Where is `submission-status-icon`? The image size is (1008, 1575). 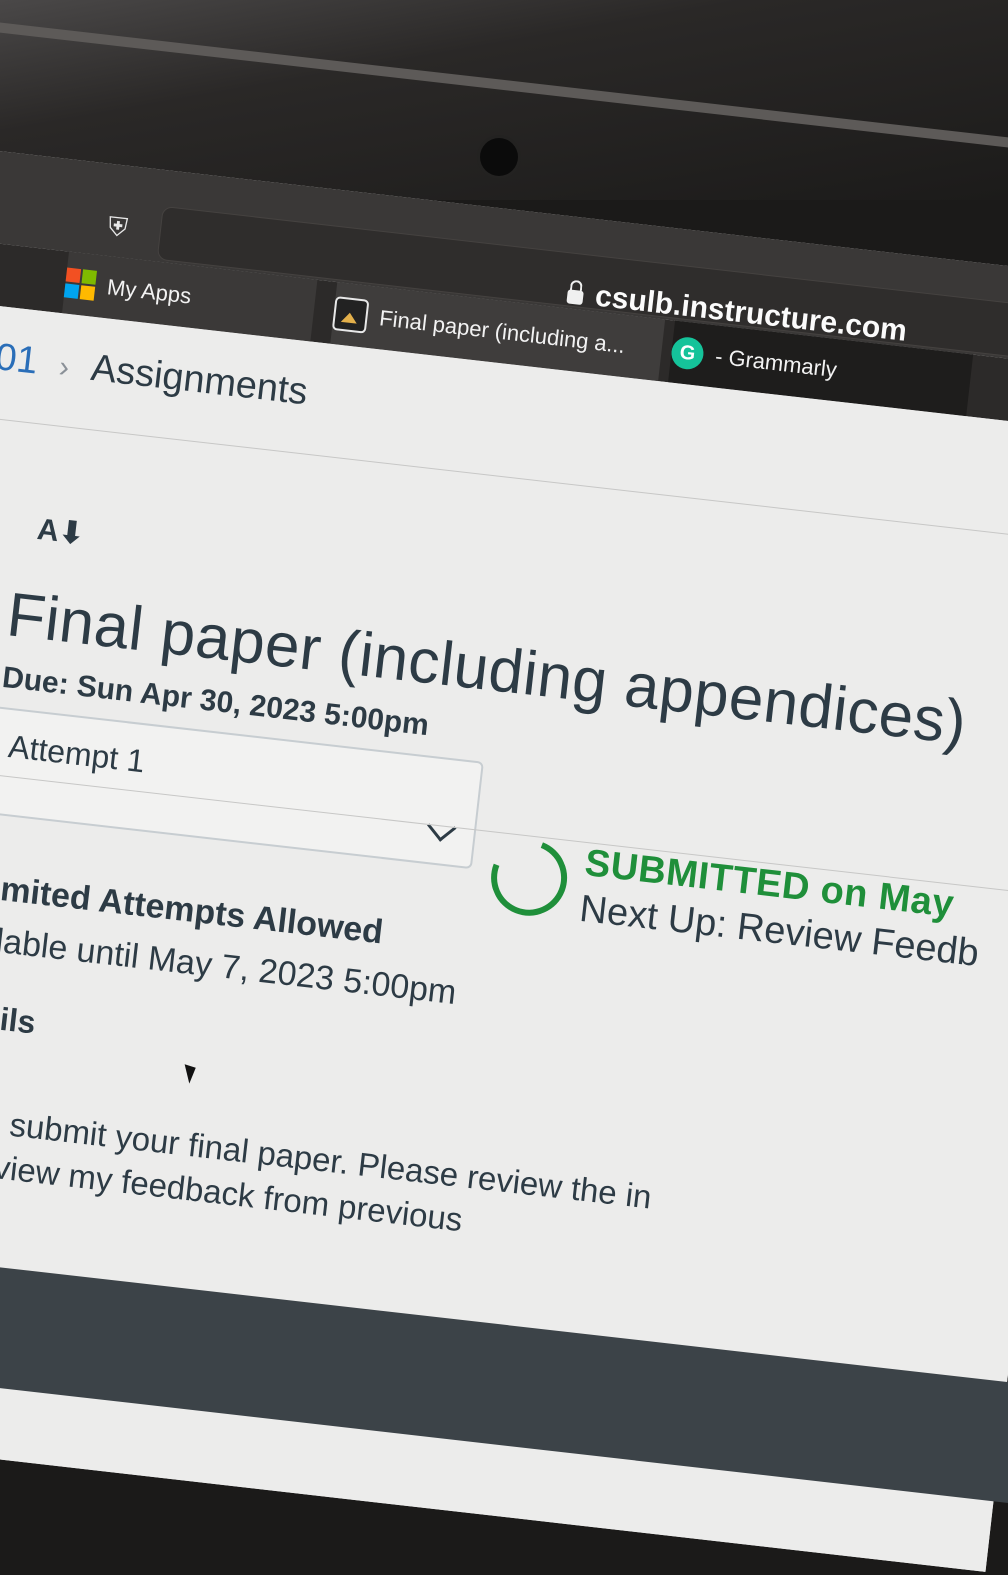
submission-status-icon is located at coordinates (529, 877).